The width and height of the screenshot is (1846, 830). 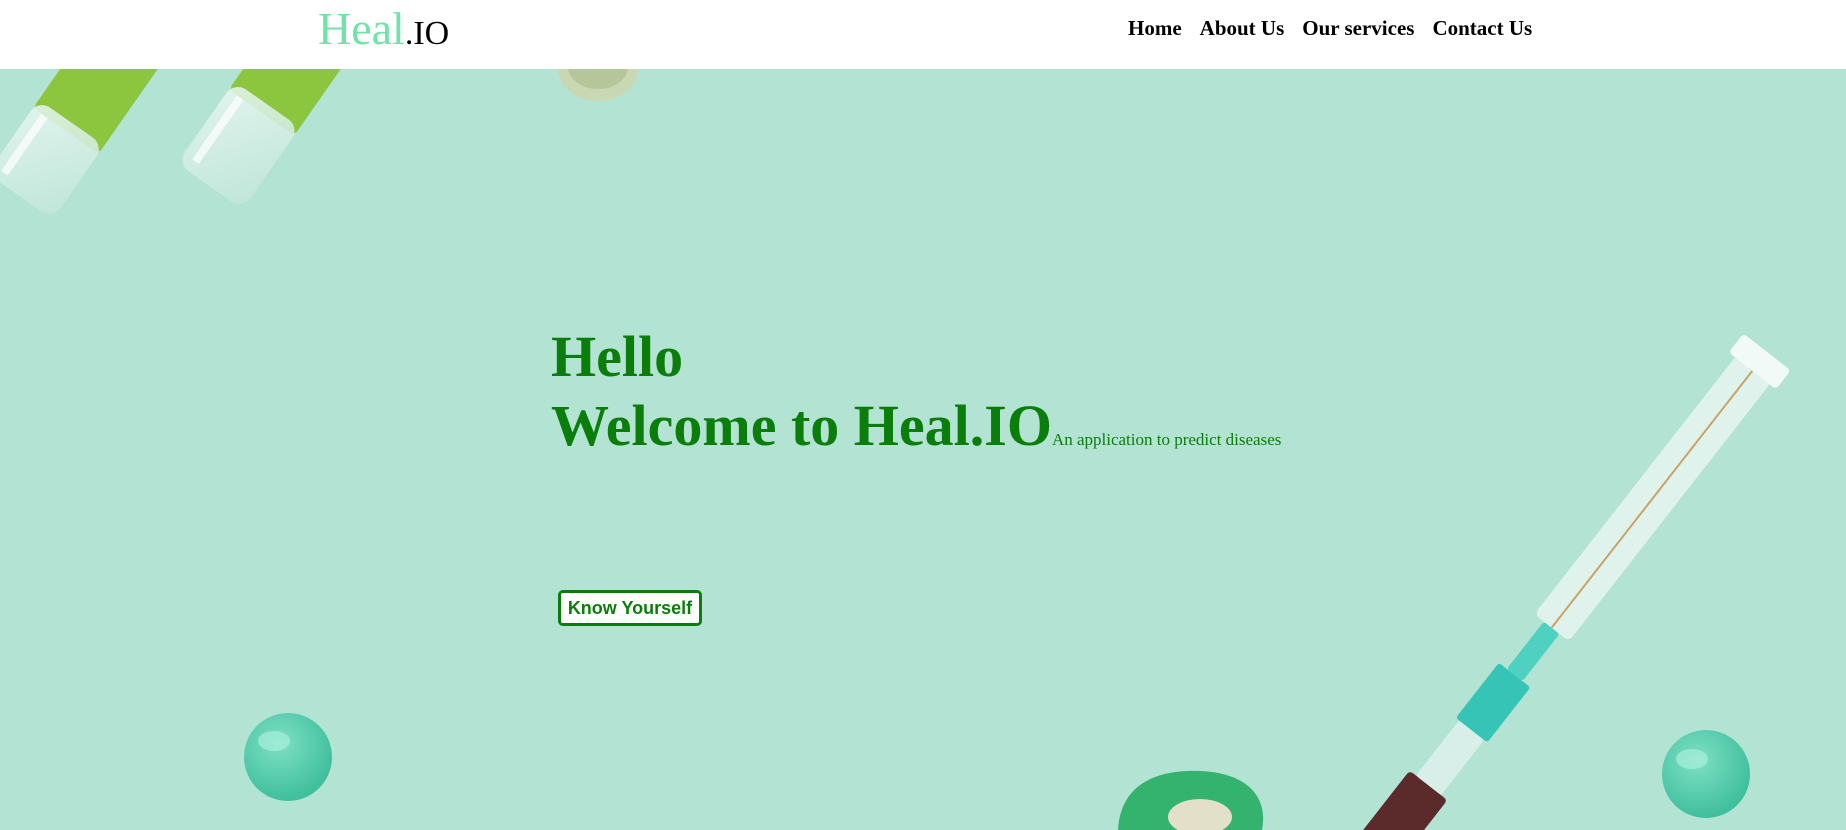 What do you see at coordinates (1155, 28) in the screenshot?
I see `nav-link-home: Home` at bounding box center [1155, 28].